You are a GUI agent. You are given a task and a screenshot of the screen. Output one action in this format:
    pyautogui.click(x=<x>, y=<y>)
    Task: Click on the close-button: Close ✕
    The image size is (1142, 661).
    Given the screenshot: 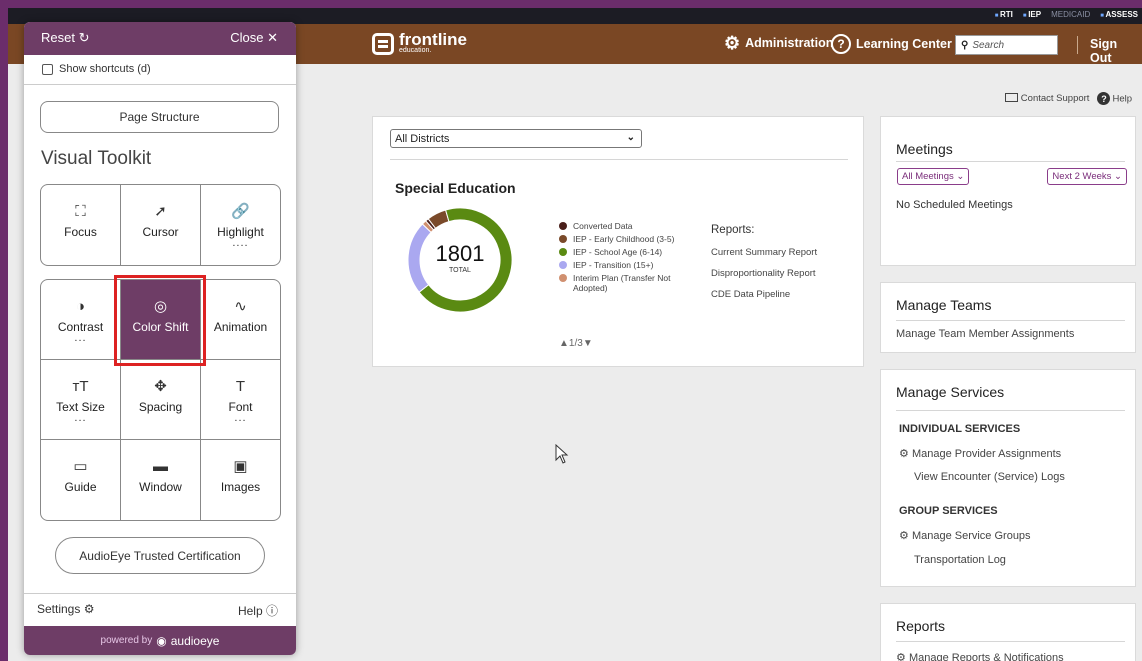 What is the action you would take?
    pyautogui.click(x=254, y=38)
    